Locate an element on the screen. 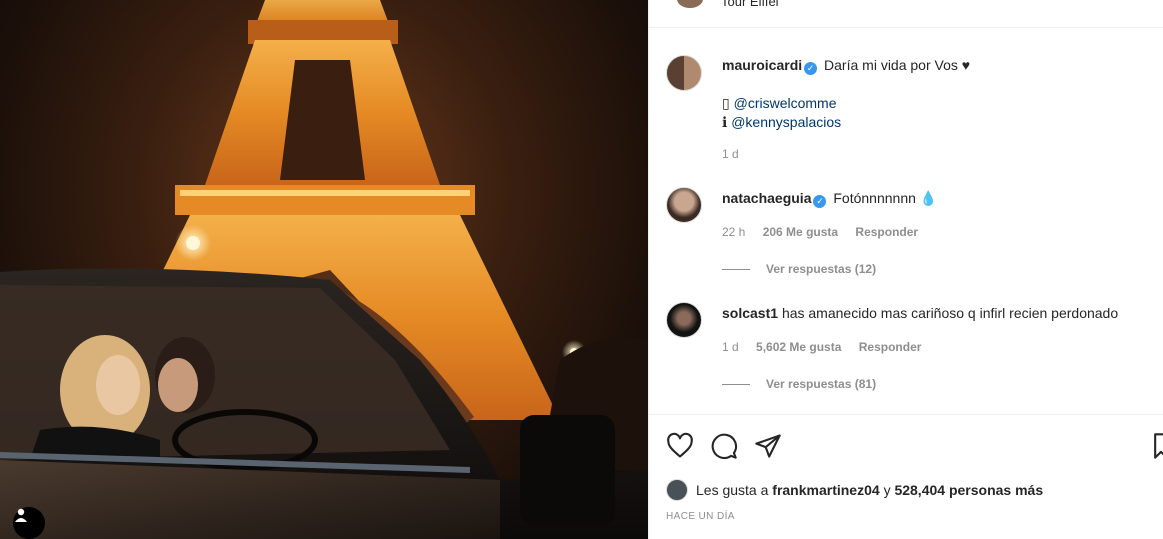 This screenshot has height=539, width=1163. likes-prefix: Les gusta a is located at coordinates (732, 490).